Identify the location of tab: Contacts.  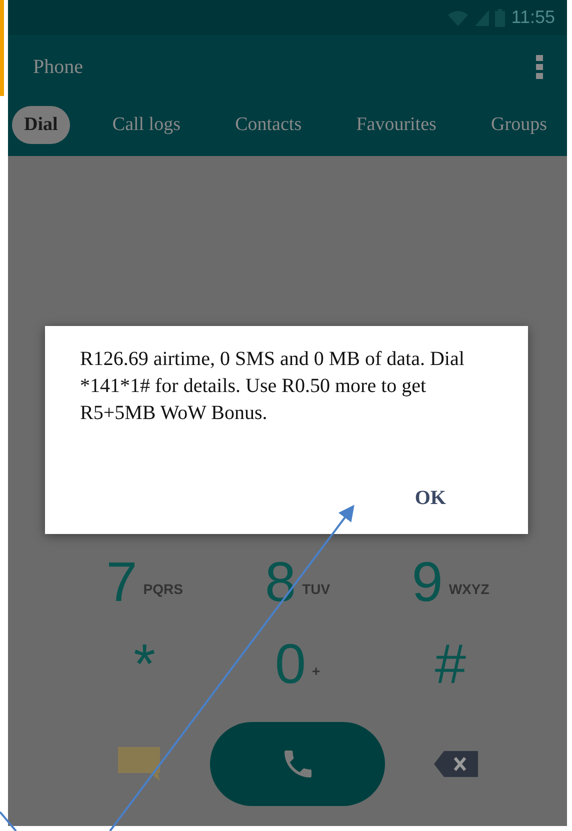
(268, 125).